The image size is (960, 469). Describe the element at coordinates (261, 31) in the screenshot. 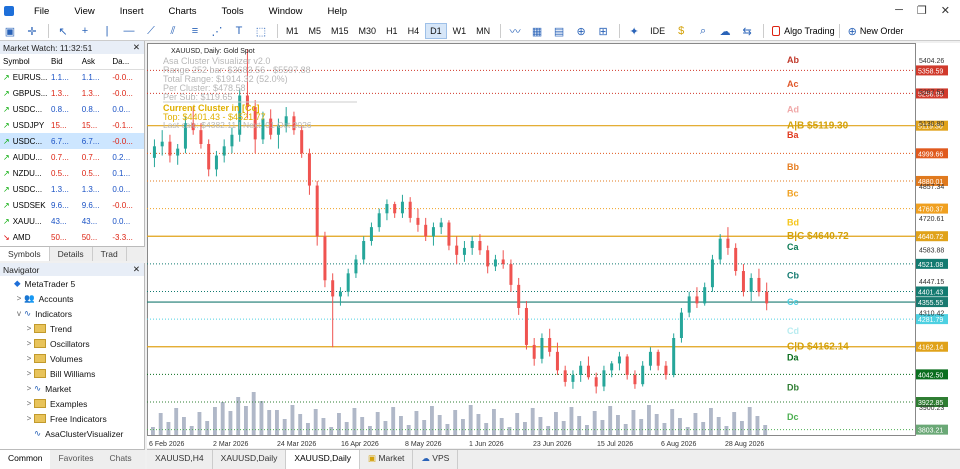

I see `shapes-icon: ⬚` at that location.